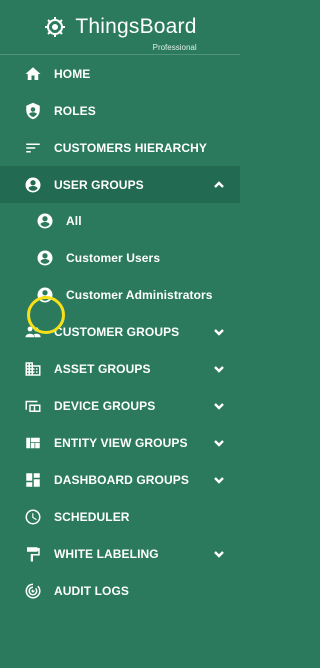  I want to click on menu-item-home: HOME, so click(120, 73).